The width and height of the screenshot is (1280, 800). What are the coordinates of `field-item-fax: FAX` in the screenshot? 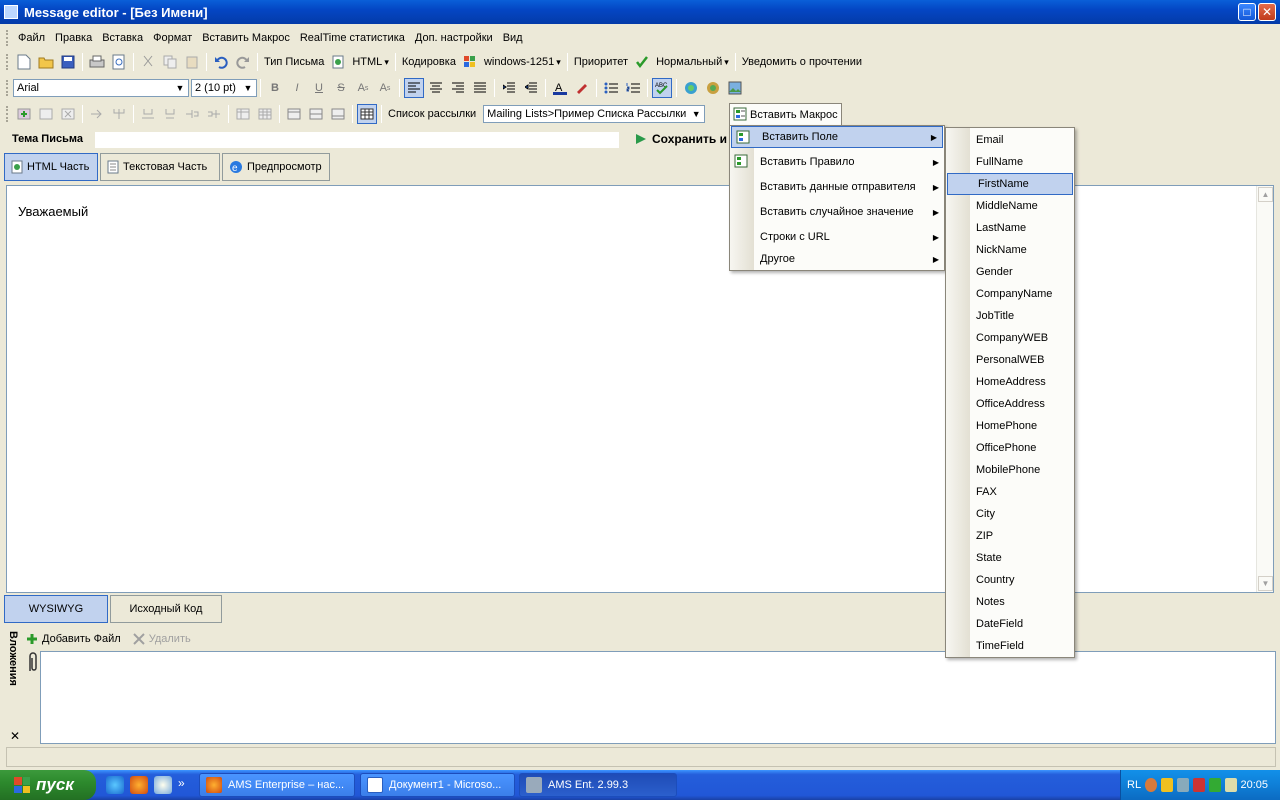 It's located at (1010, 492).